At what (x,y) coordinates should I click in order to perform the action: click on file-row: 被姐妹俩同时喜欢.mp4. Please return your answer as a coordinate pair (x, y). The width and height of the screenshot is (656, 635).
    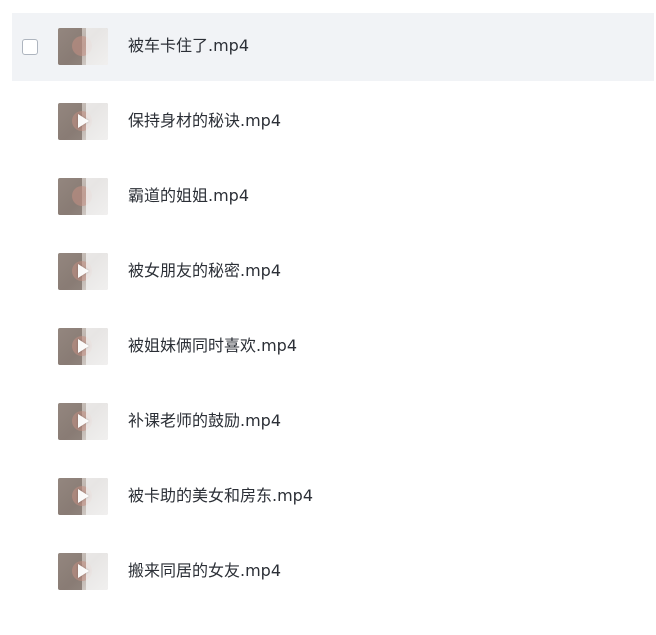
    Looking at the image, I should click on (333, 347).